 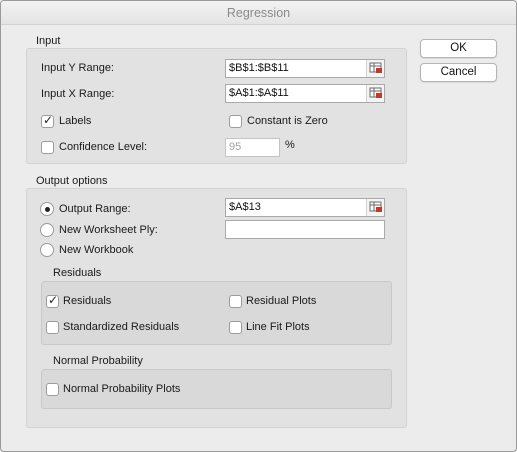 I want to click on constant-zero-label: Constant is Zero, so click(x=287, y=121).